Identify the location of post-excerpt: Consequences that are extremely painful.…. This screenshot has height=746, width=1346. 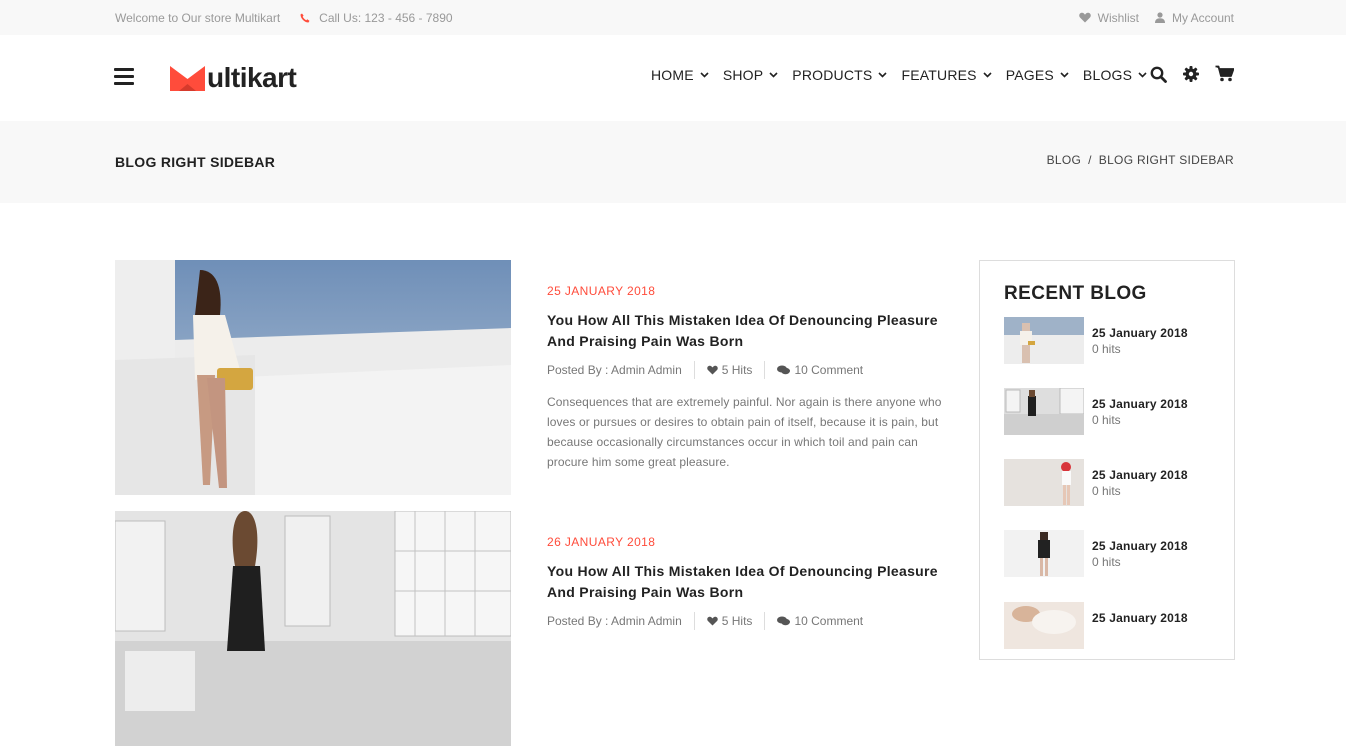
(744, 432).